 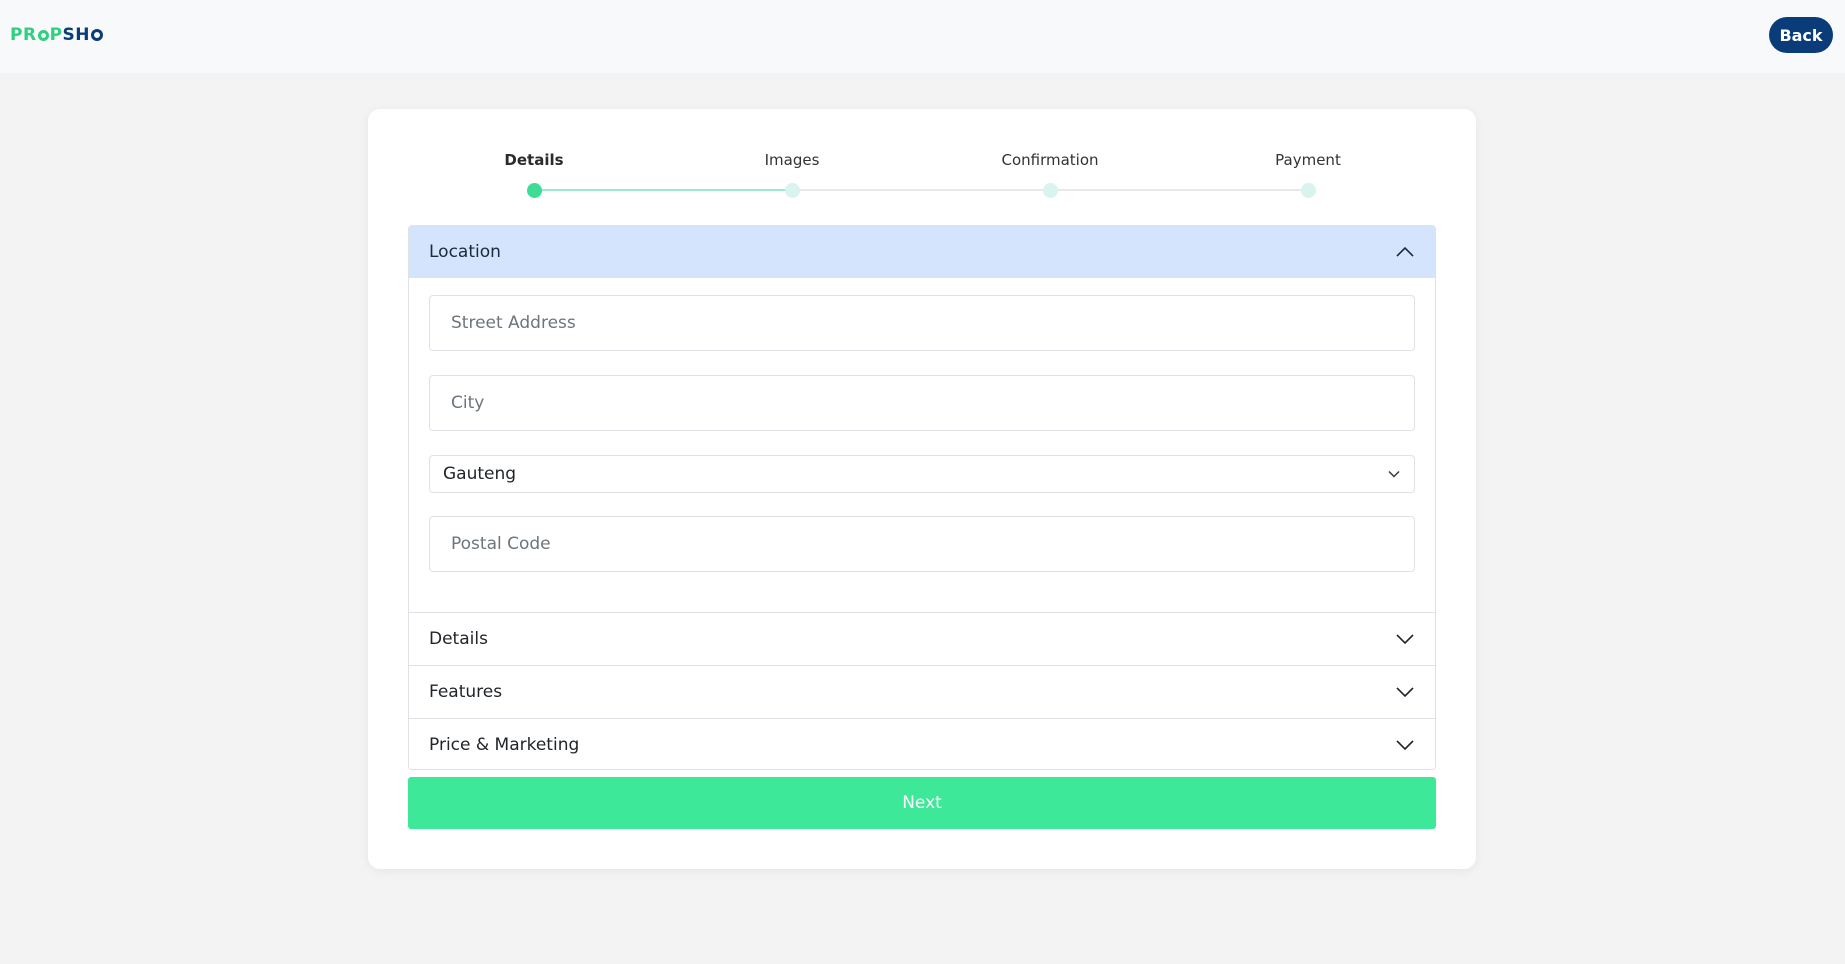 I want to click on next-button: Next, so click(x=922, y=803).